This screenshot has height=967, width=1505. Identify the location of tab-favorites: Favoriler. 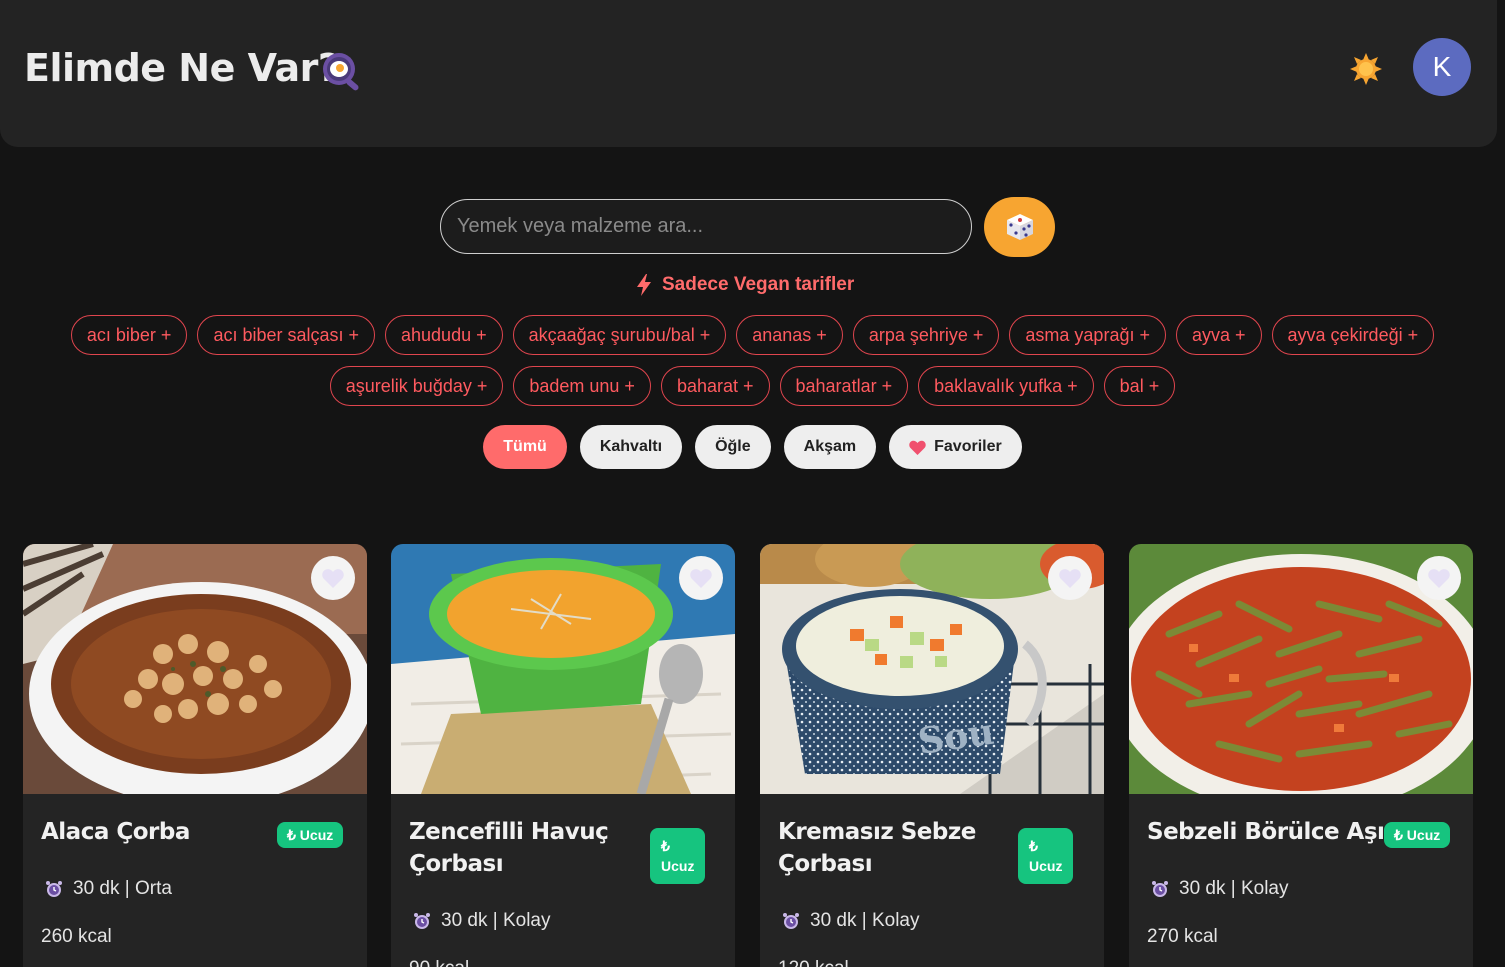
(955, 447).